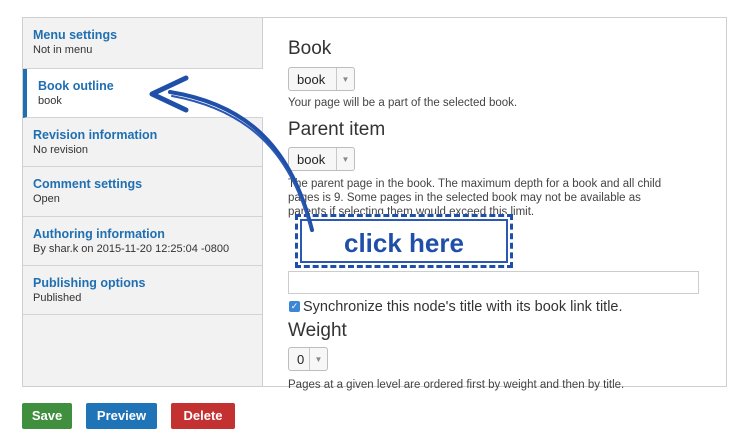  Describe the element at coordinates (47, 416) in the screenshot. I see `save-button: Save` at that location.